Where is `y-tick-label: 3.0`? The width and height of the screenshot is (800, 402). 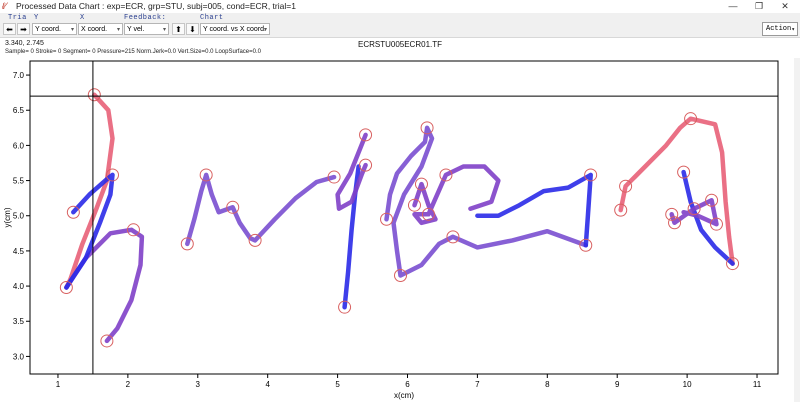
y-tick-label: 3.0 is located at coordinates (19, 356).